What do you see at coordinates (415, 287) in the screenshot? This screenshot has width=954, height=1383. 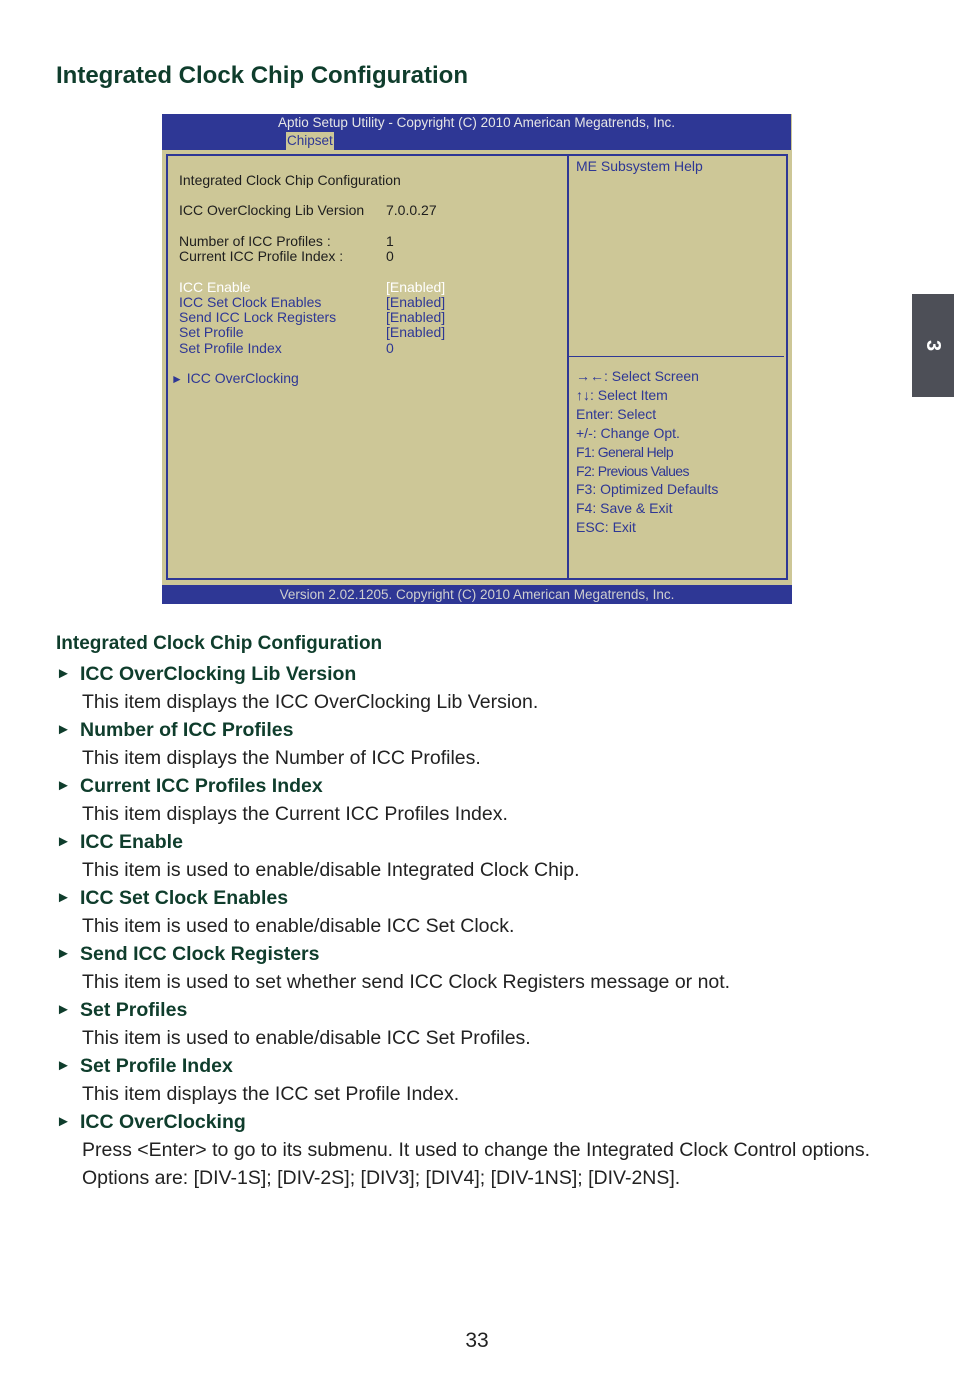 I see `option-icc-enable-value: [Enabled]` at bounding box center [415, 287].